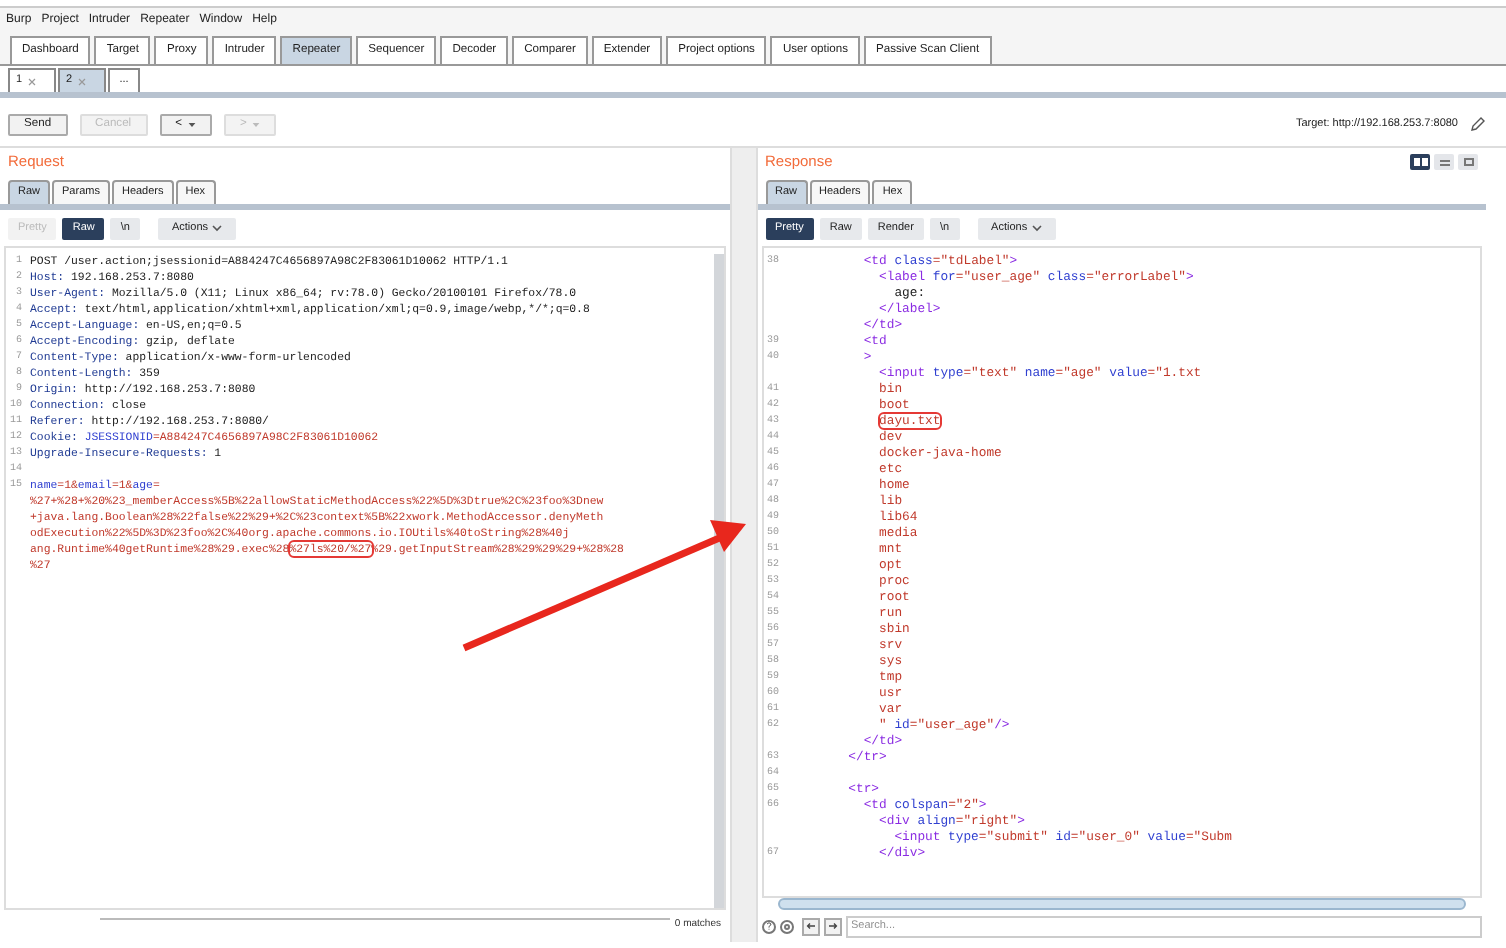 The width and height of the screenshot is (1506, 948). Describe the element at coordinates (786, 926) in the screenshot. I see `settings-icon` at that location.